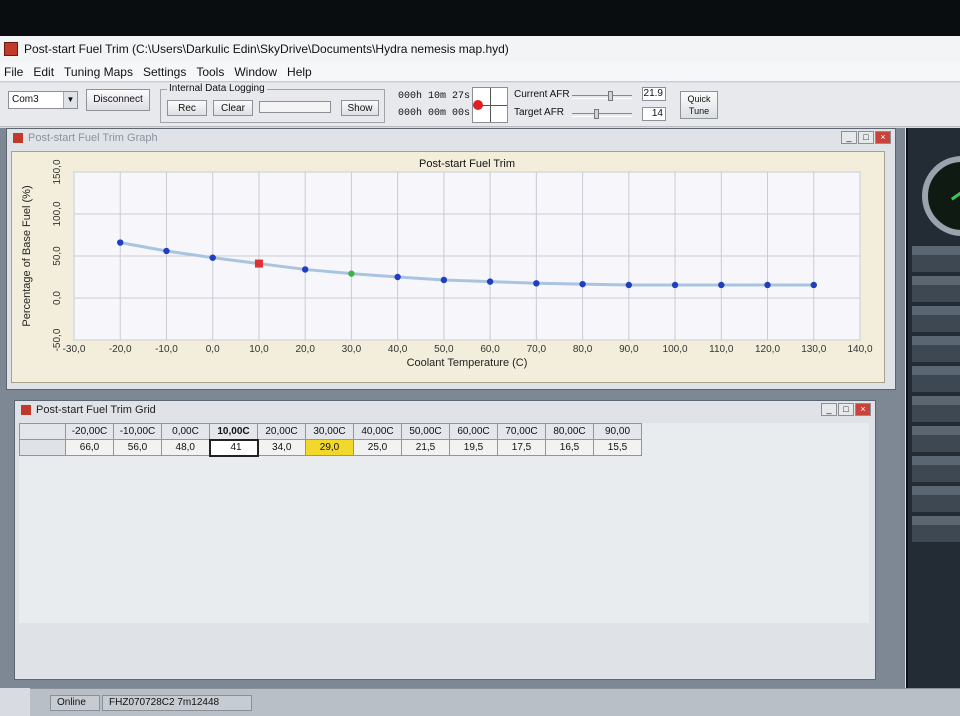 Image resolution: width=960 pixels, height=716 pixels. I want to click on table-cell: 16,5, so click(569, 447).